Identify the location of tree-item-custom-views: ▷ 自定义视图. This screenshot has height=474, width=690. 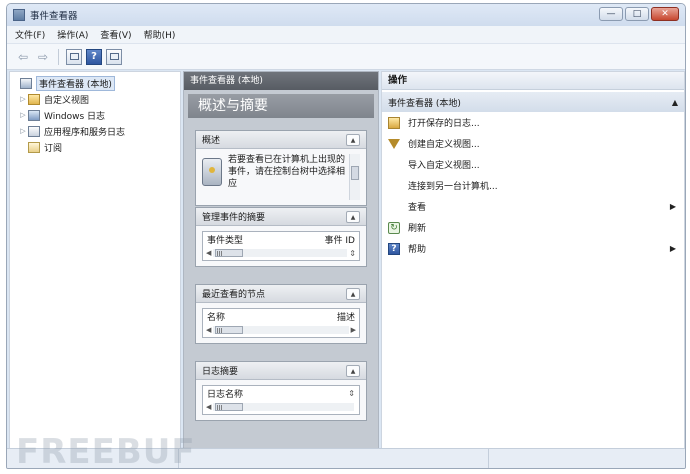
(95, 99).